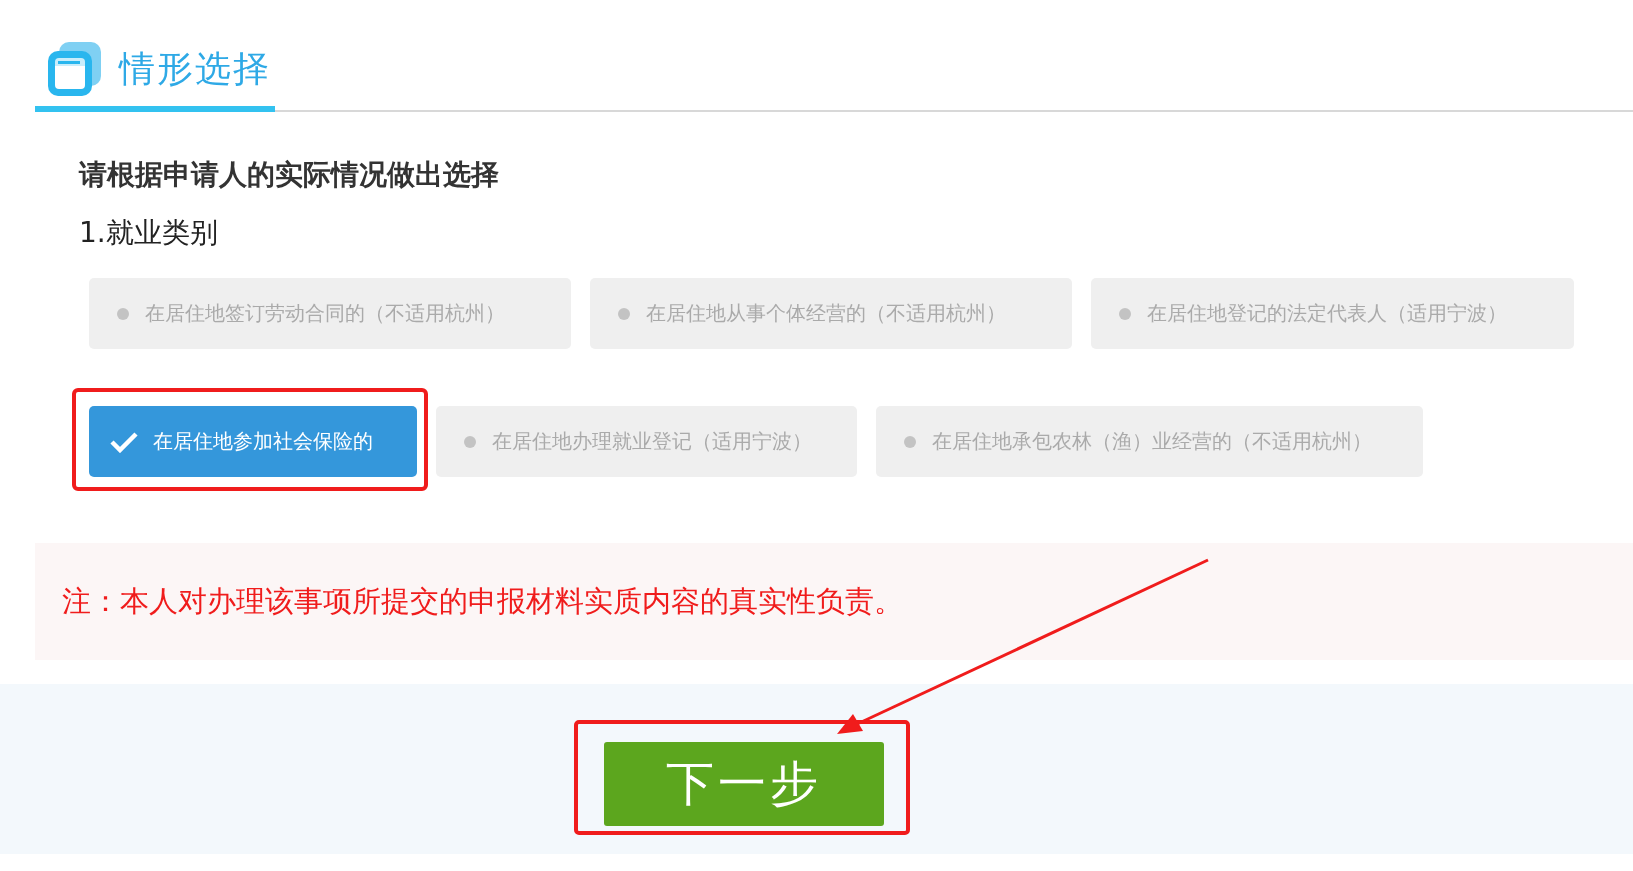 Image resolution: width=1633 pixels, height=871 pixels. Describe the element at coordinates (330, 313) in the screenshot. I see `option-button: 在居住地签订劳动合同的（不适用杭州）` at that location.